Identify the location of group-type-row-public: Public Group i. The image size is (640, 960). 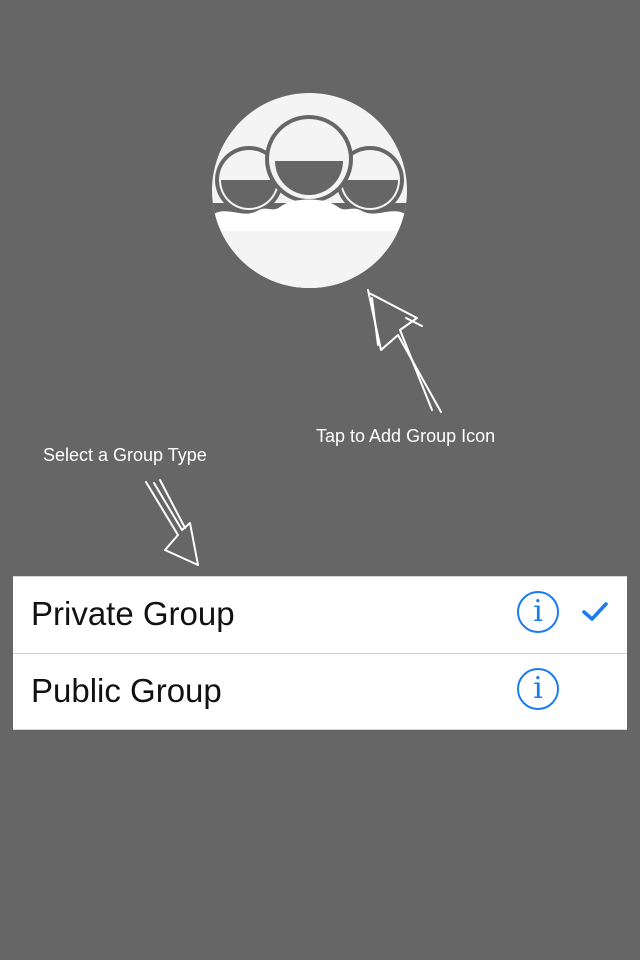
(320, 691).